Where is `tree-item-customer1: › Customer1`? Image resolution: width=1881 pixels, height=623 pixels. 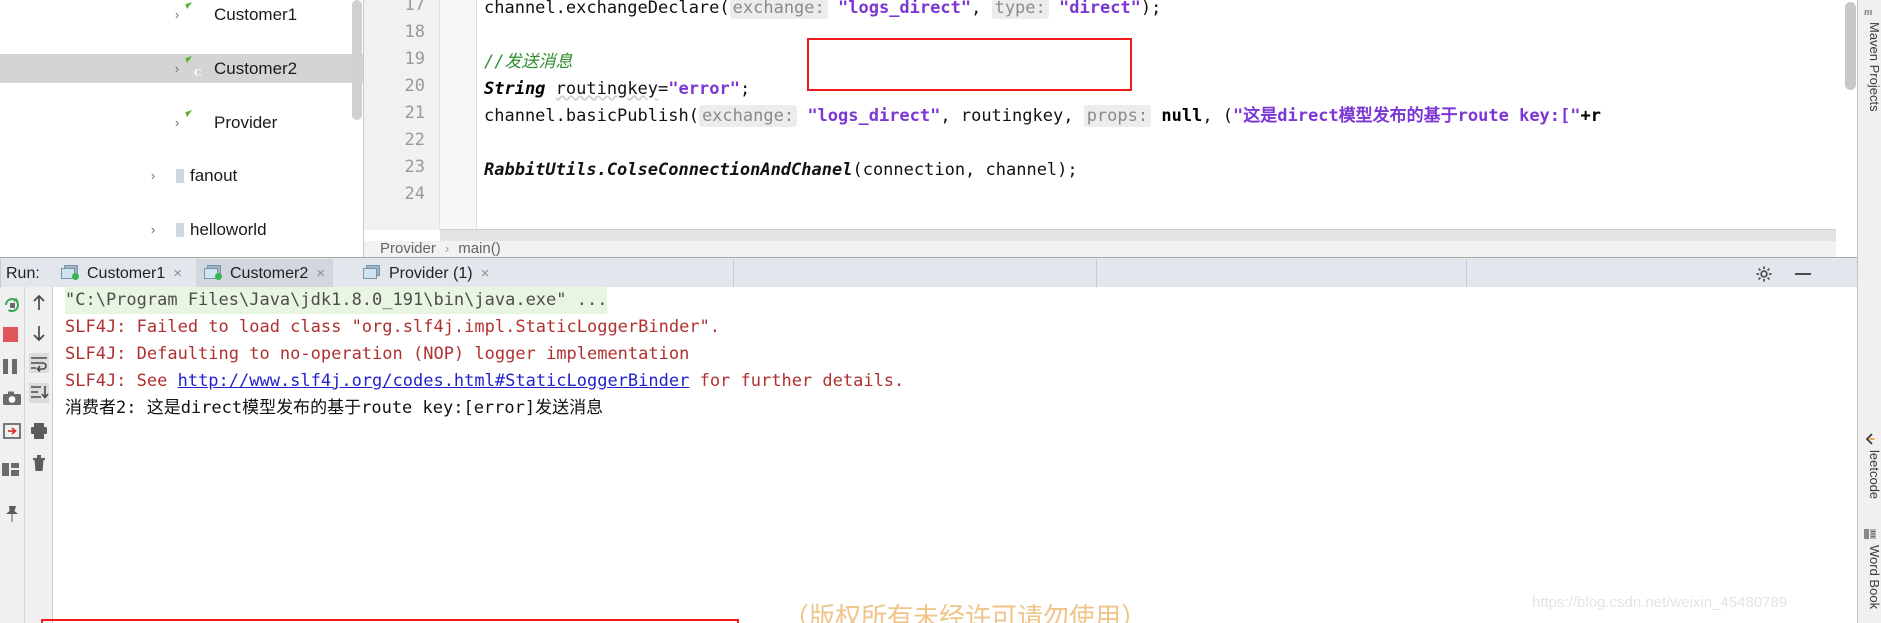 tree-item-customer1: › Customer1 is located at coordinates (181, 14).